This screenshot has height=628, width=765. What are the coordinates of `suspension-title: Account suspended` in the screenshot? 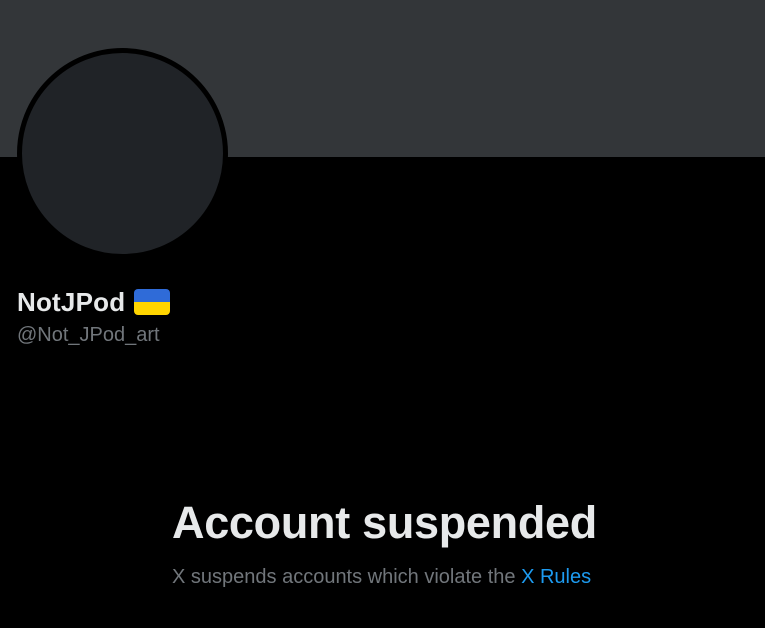 It's located at (384, 522).